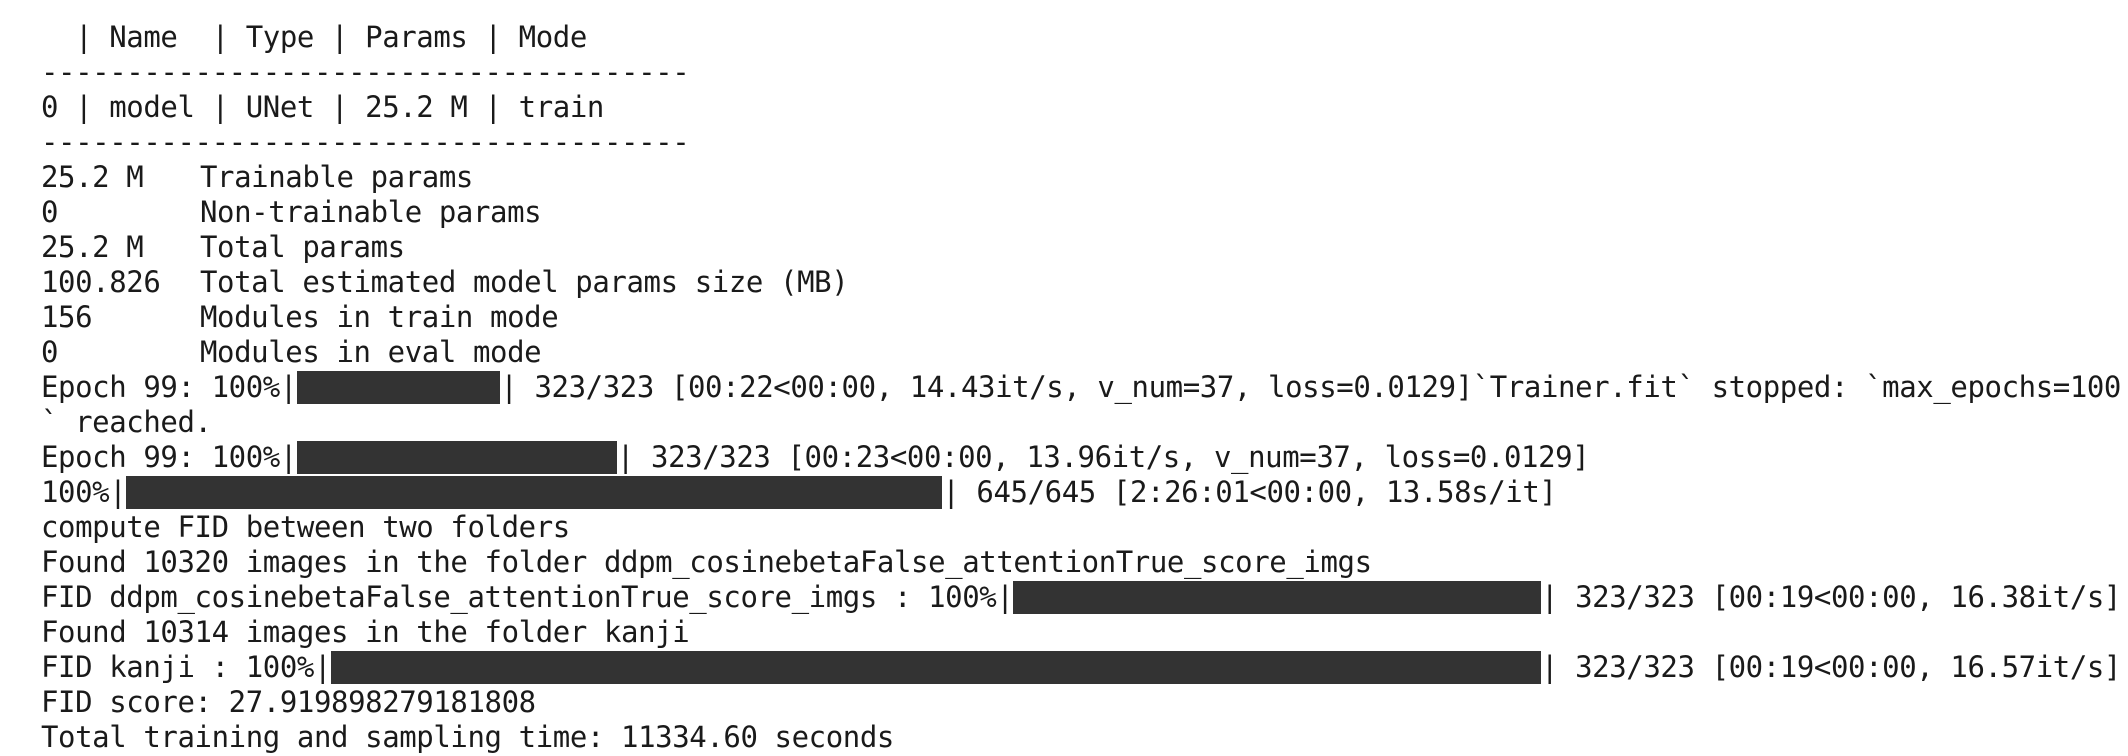  Describe the element at coordinates (1081, 247) in the screenshot. I see `stat-row: 25.2 M Total params` at that location.